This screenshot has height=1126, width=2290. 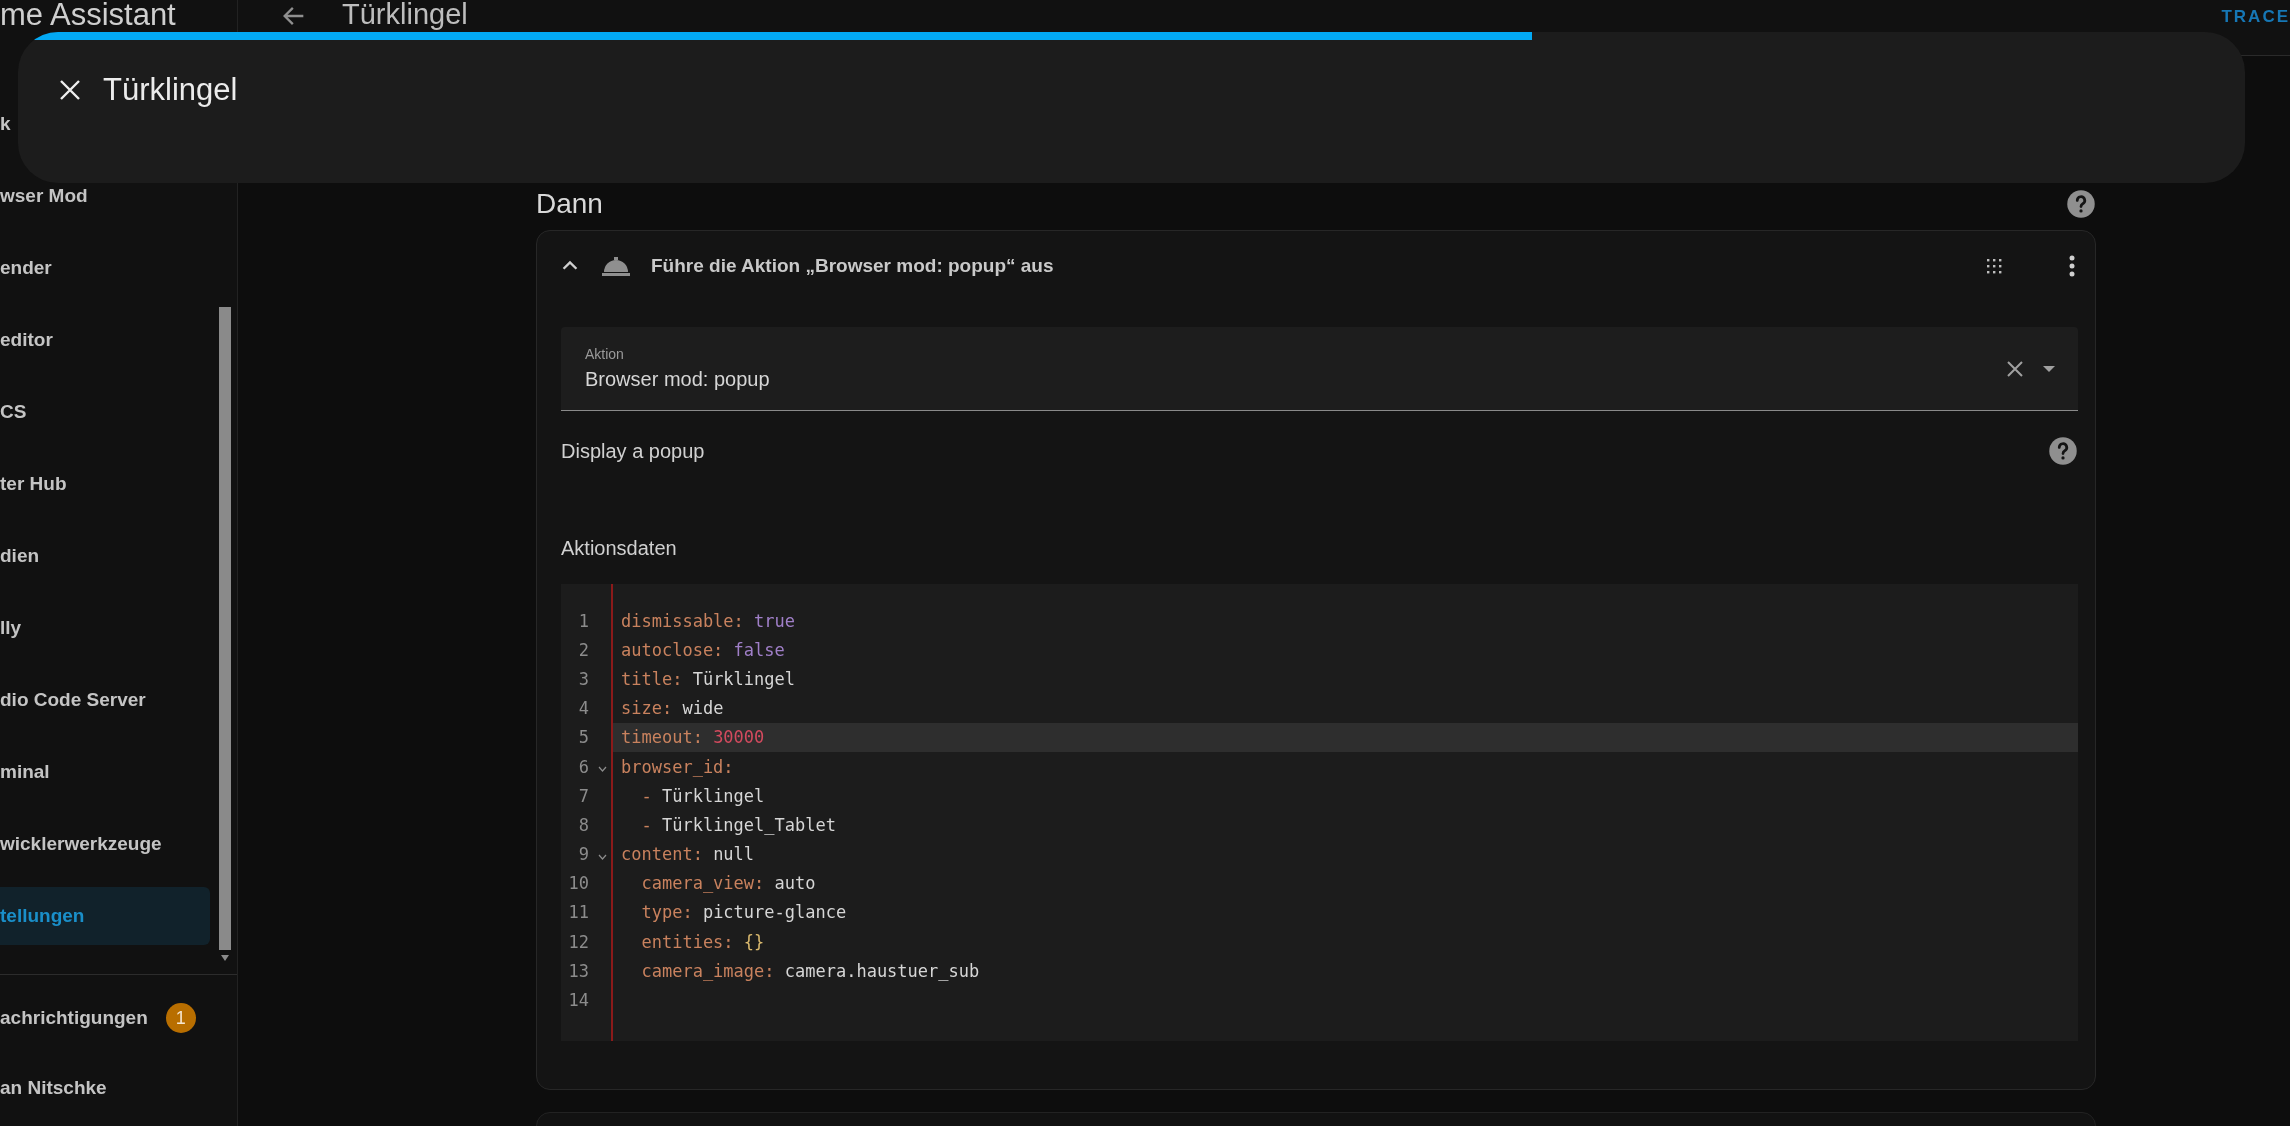 What do you see at coordinates (74, 1018) in the screenshot?
I see `notifications-item: achrichtigungen` at bounding box center [74, 1018].